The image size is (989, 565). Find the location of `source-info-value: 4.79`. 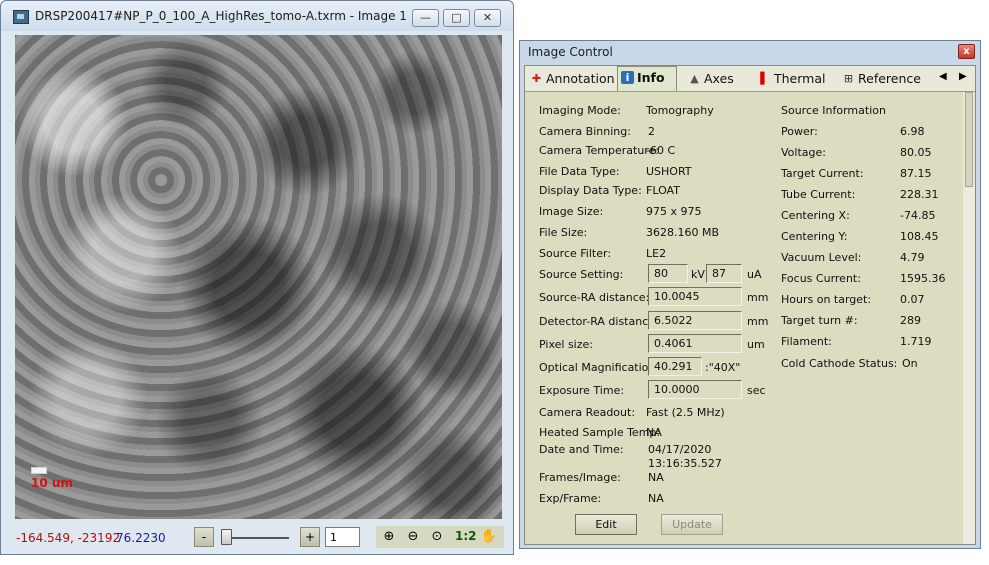

source-info-value: 4.79 is located at coordinates (912, 257).